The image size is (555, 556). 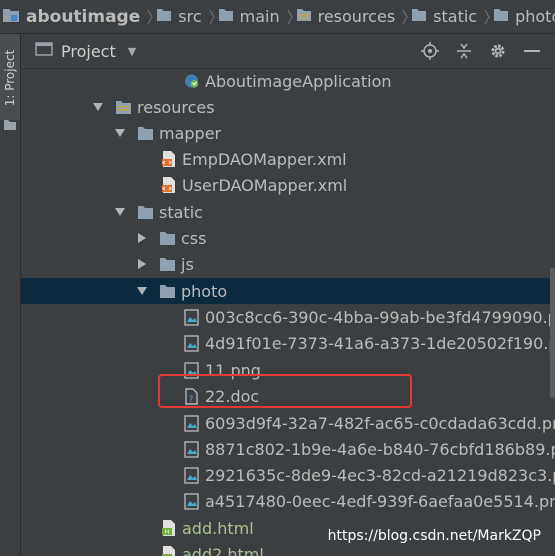 I want to click on tree-item-image-file: a4517480-0eec-4edf-939f-6aefaa0e5514.png, so click(x=288, y=501).